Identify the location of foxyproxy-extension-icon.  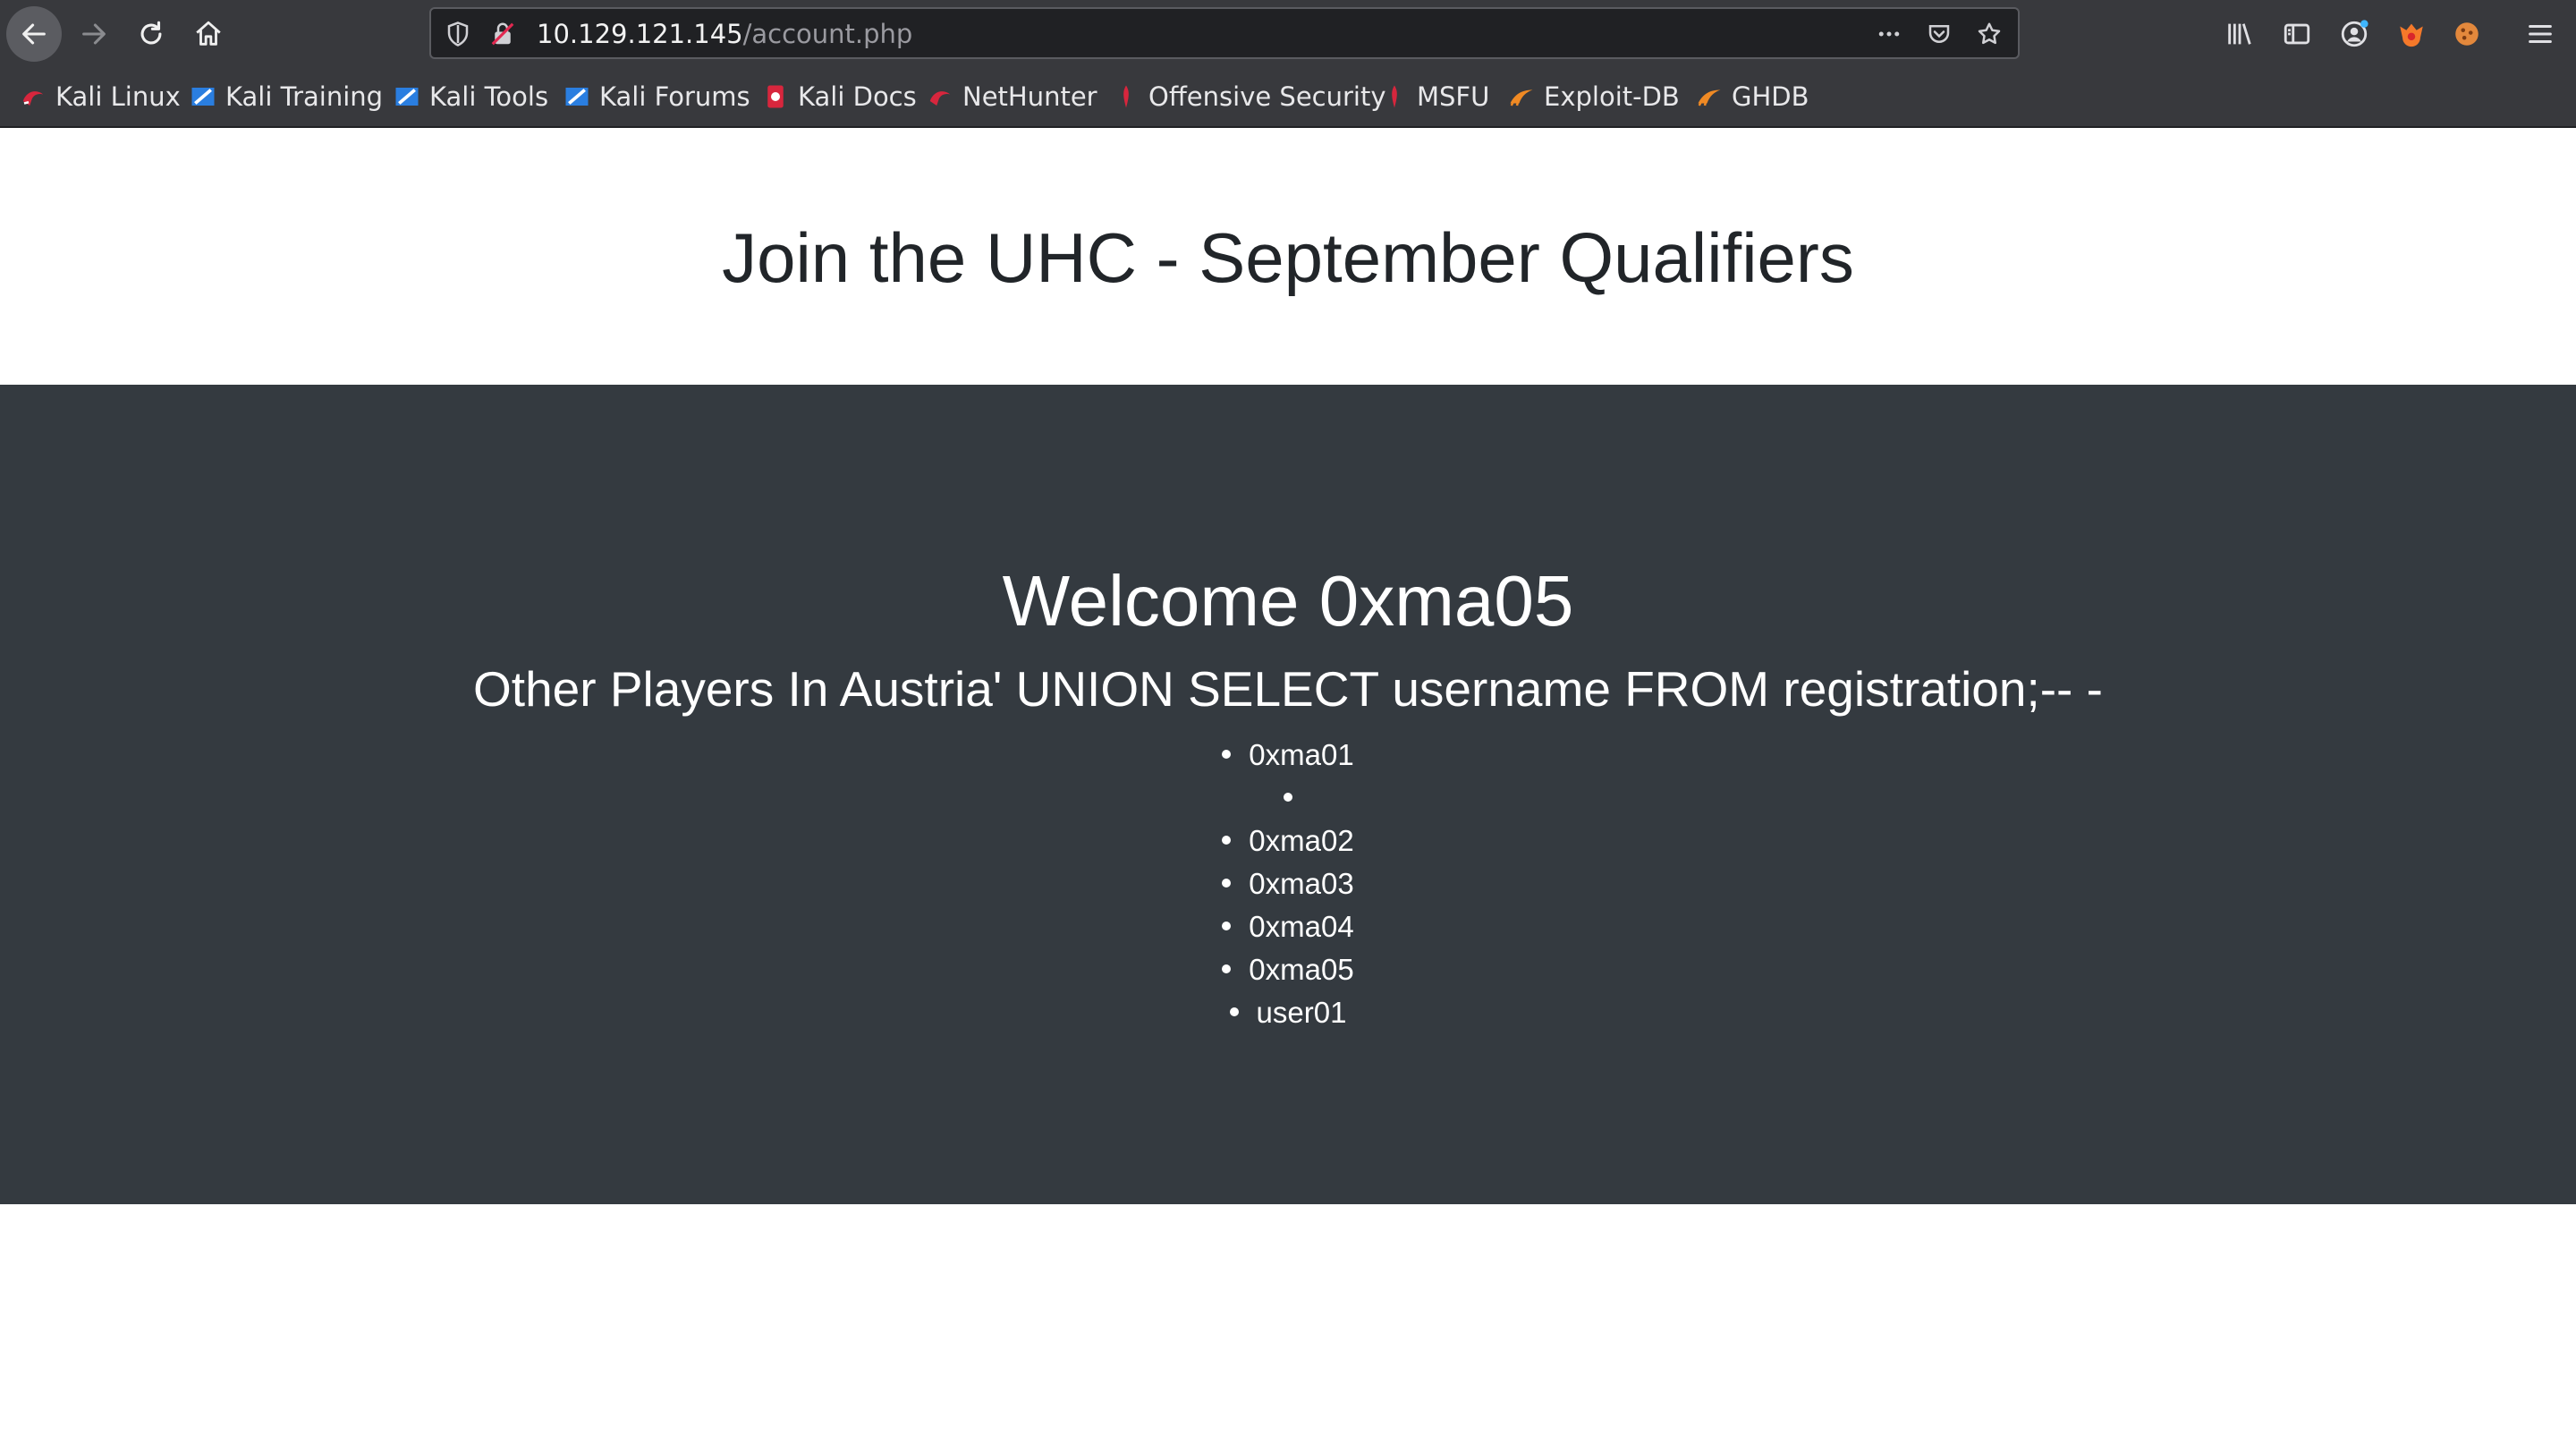
(2411, 34).